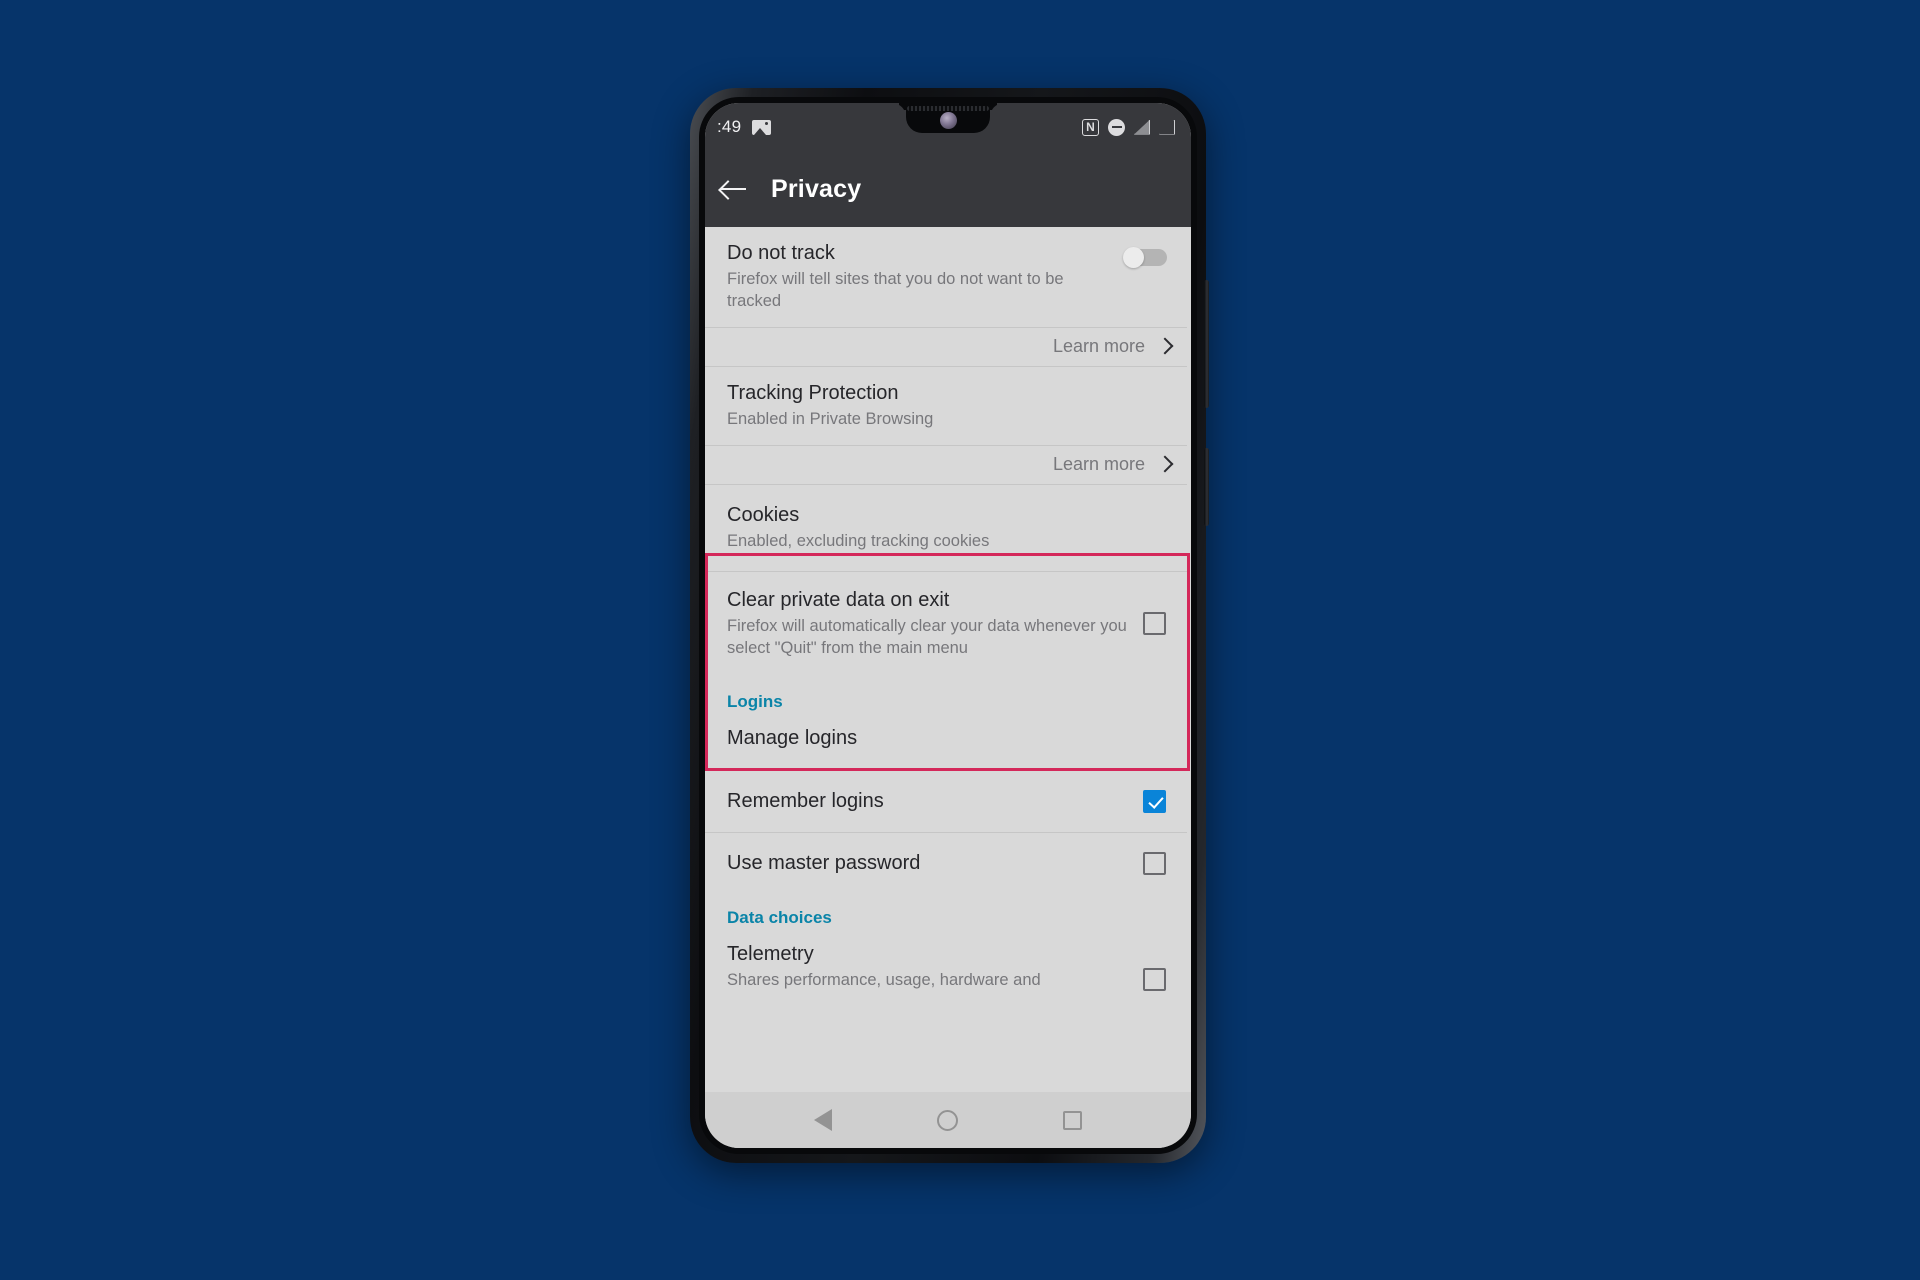  Describe the element at coordinates (763, 514) in the screenshot. I see `setting-title: Cookies` at that location.